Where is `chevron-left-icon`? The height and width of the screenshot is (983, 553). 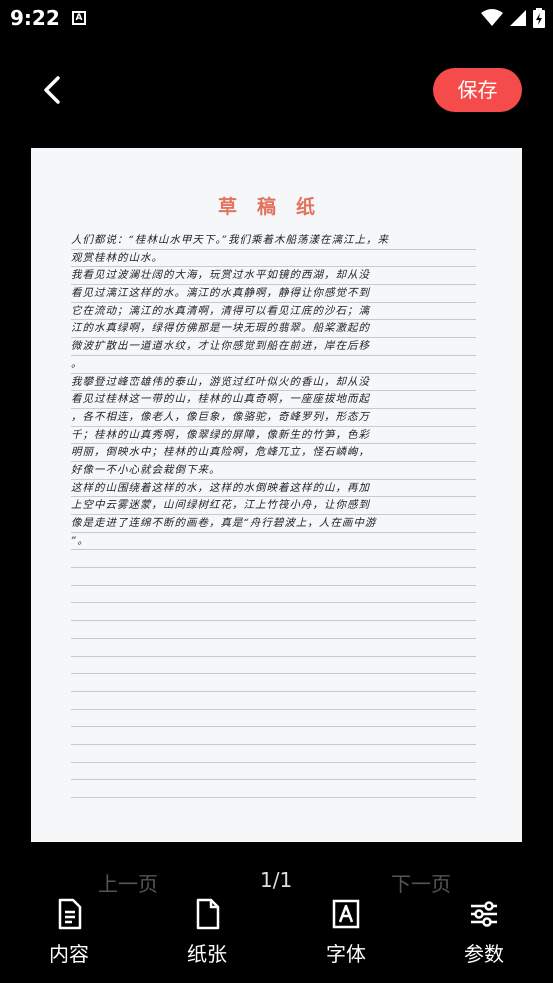
chevron-left-icon is located at coordinates (52, 90).